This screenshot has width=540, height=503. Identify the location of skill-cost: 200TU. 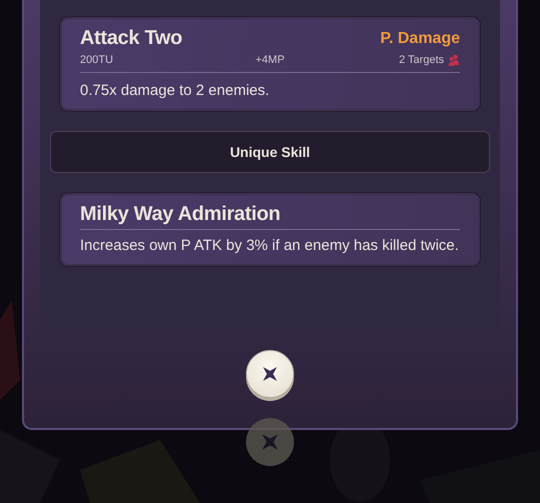
(97, 60).